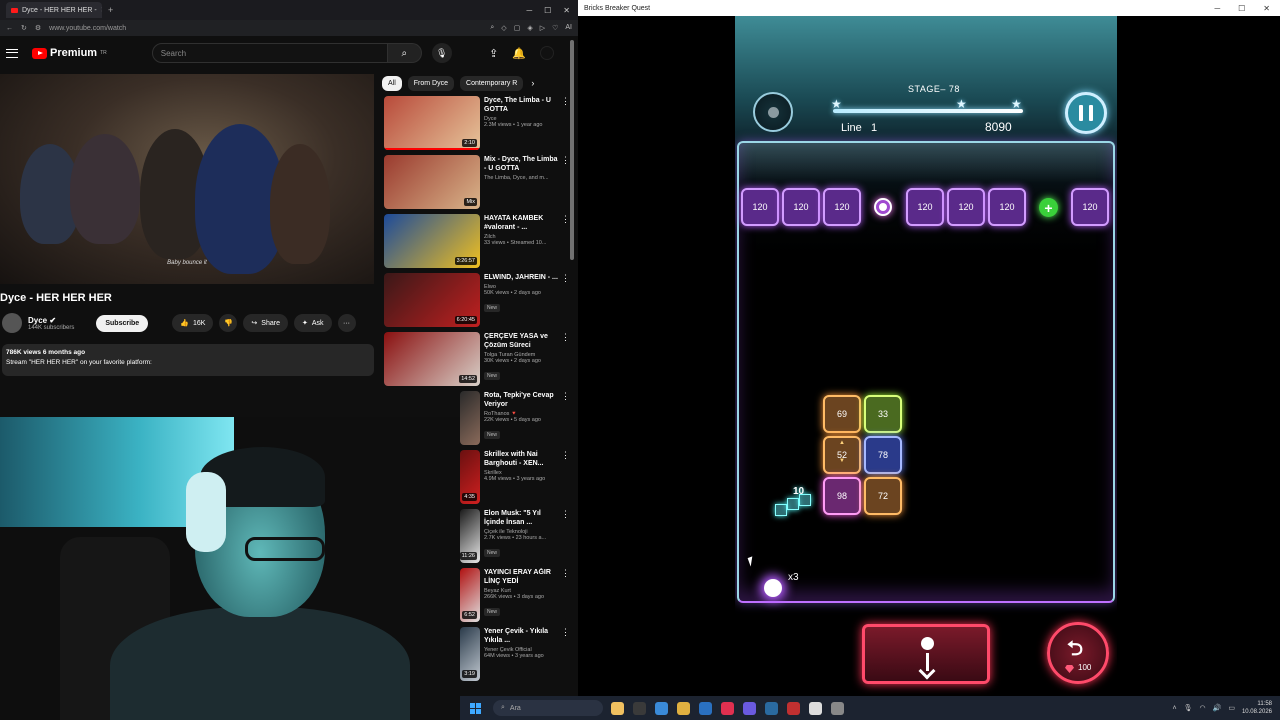  What do you see at coordinates (56, 298) in the screenshot?
I see `video-title: Dyce - HER HER HER` at bounding box center [56, 298].